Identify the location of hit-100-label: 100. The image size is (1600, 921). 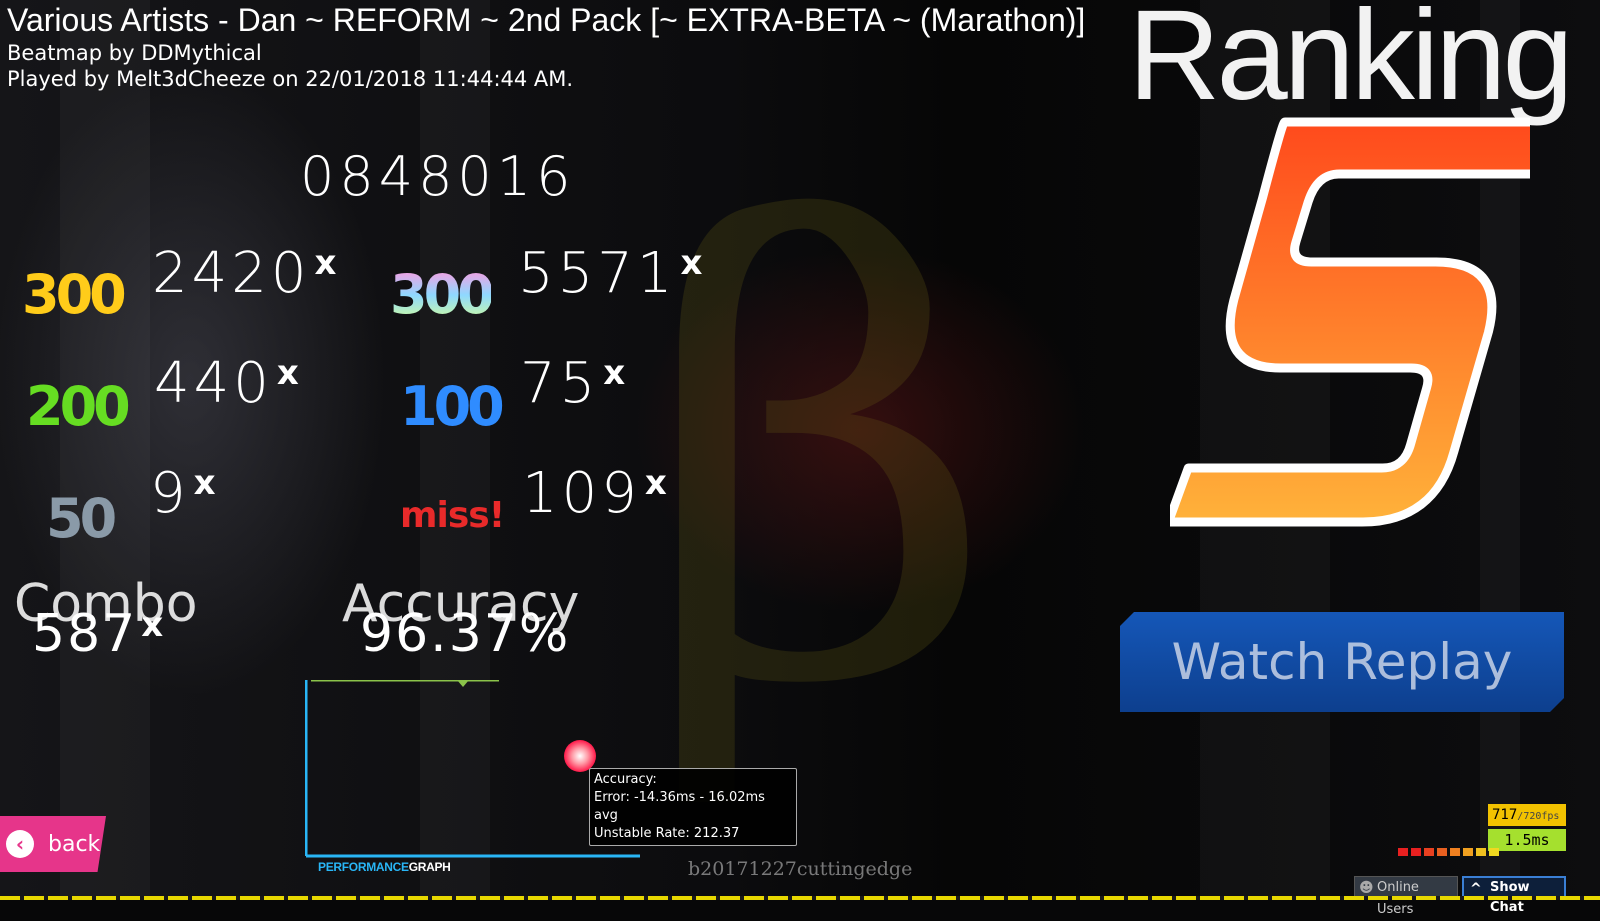
(452, 406).